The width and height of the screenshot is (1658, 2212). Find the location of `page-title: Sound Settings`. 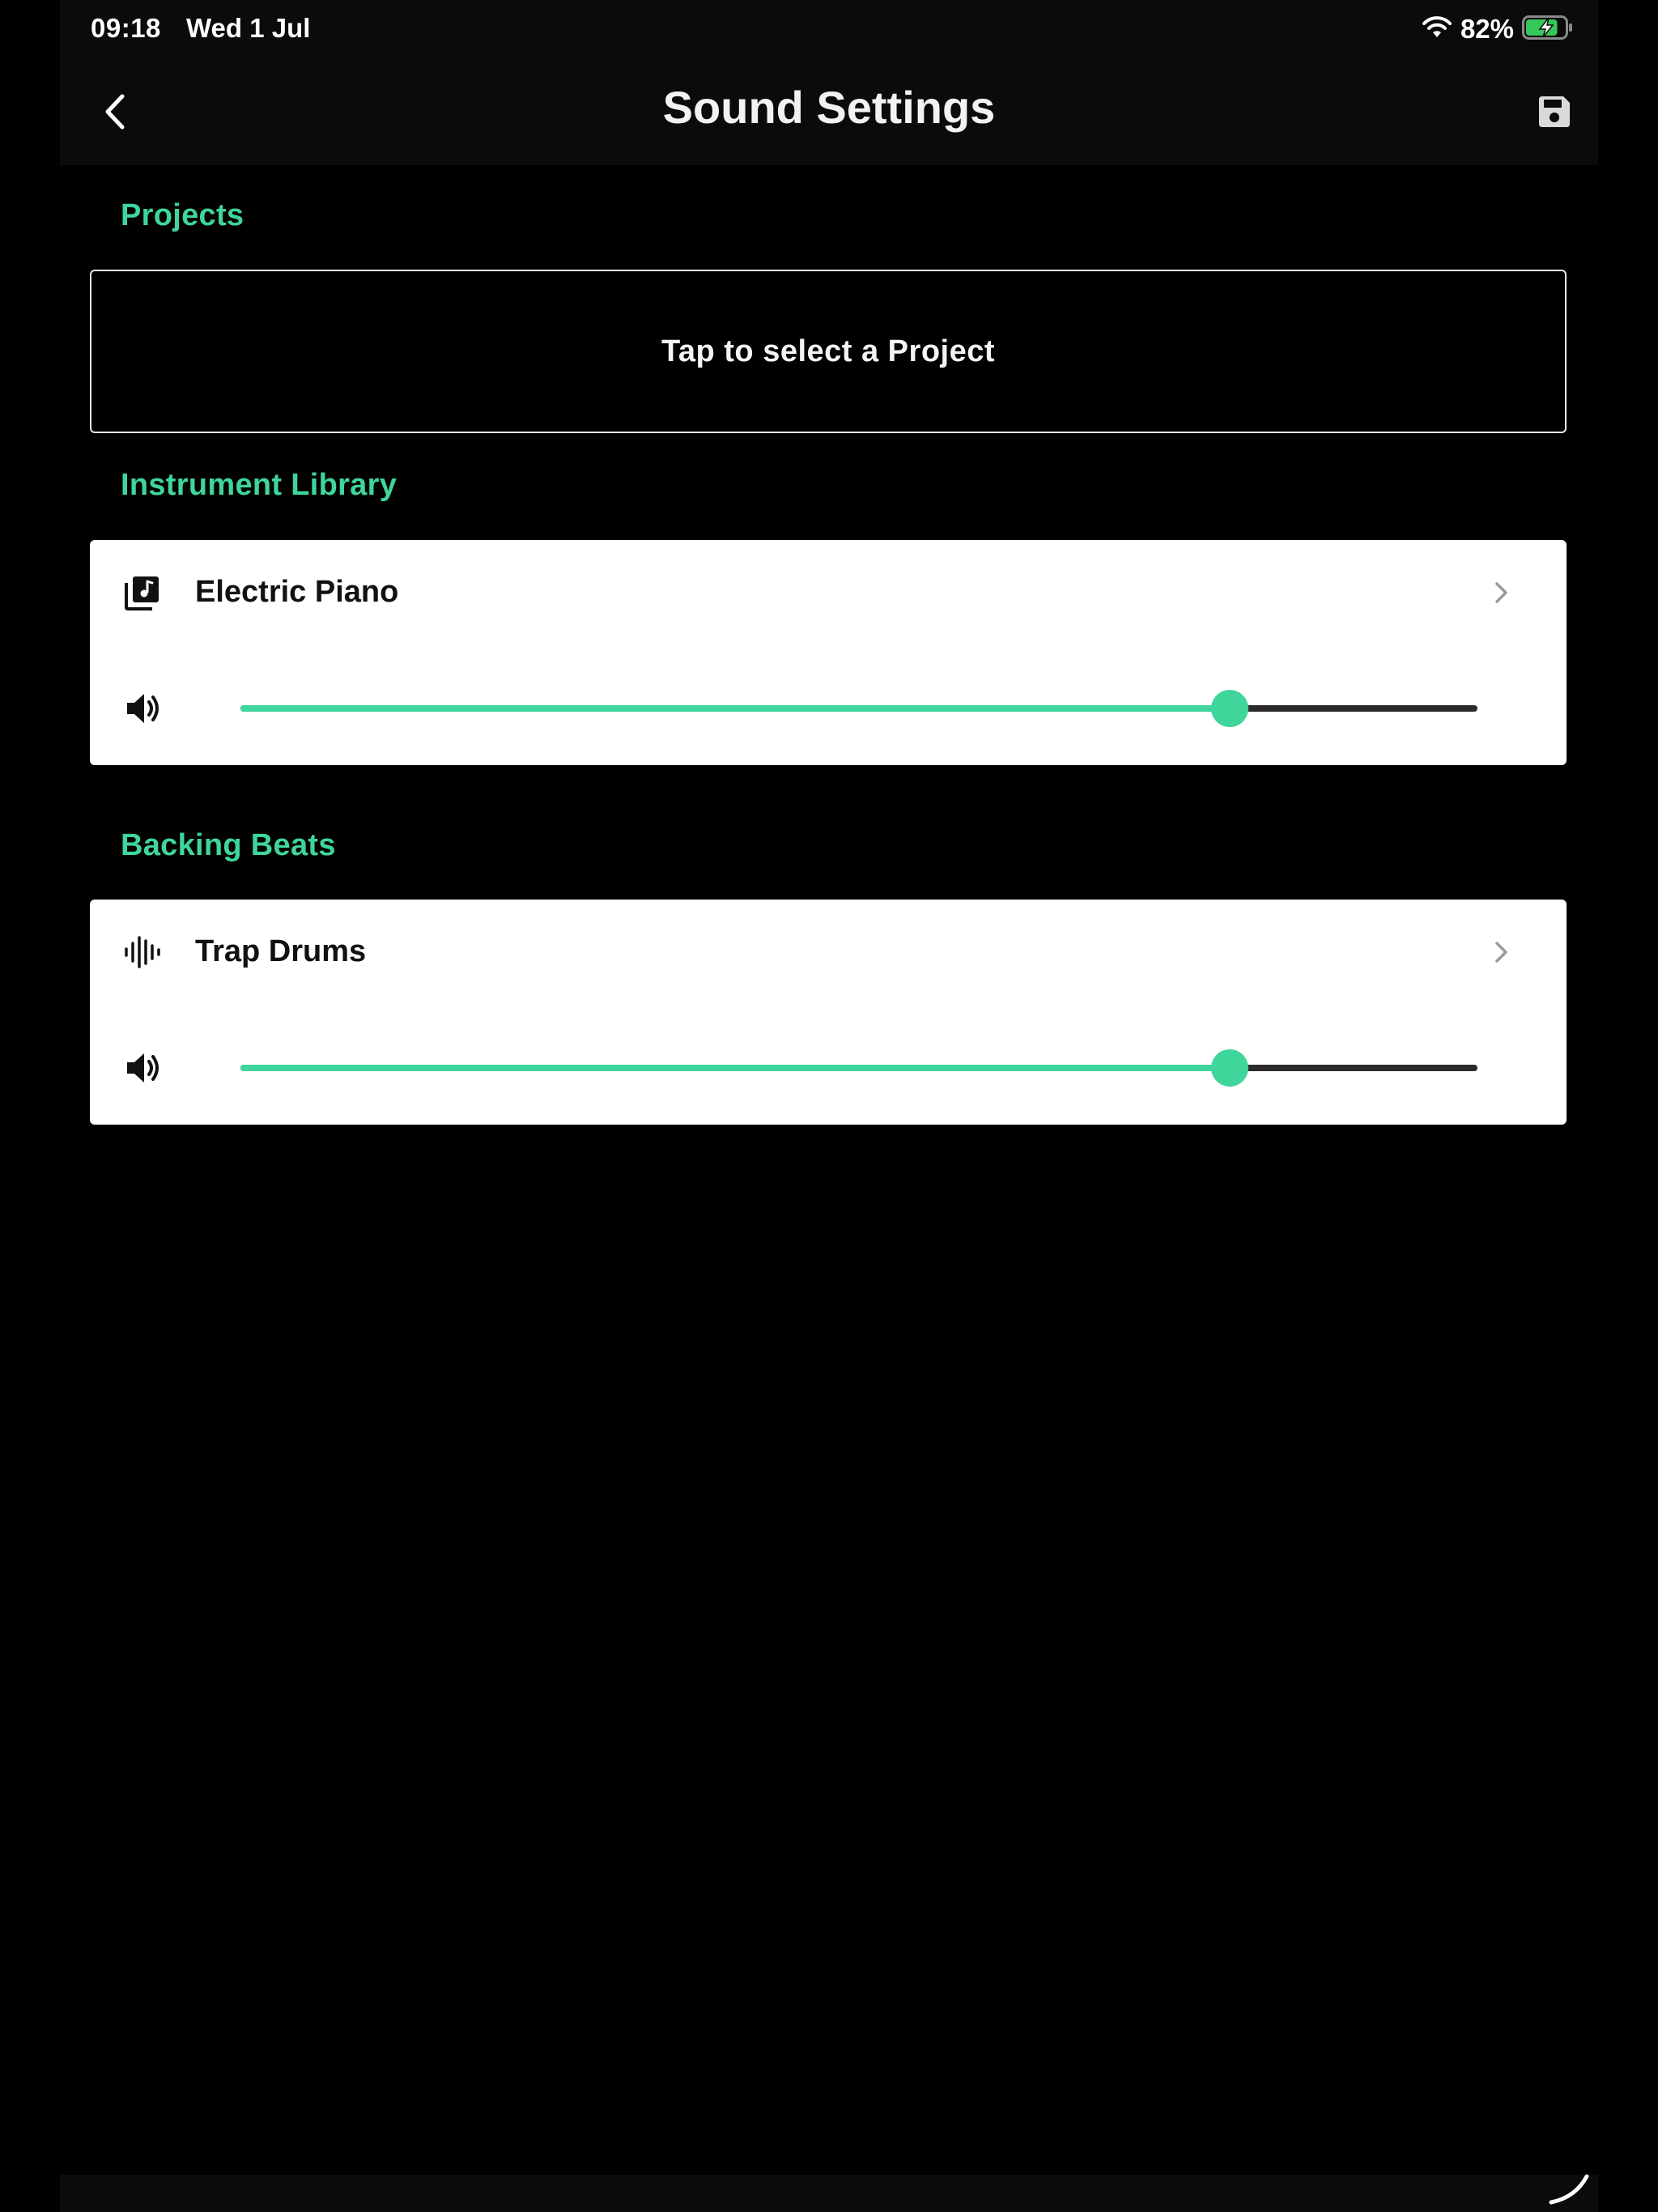

page-title: Sound Settings is located at coordinates (829, 108).